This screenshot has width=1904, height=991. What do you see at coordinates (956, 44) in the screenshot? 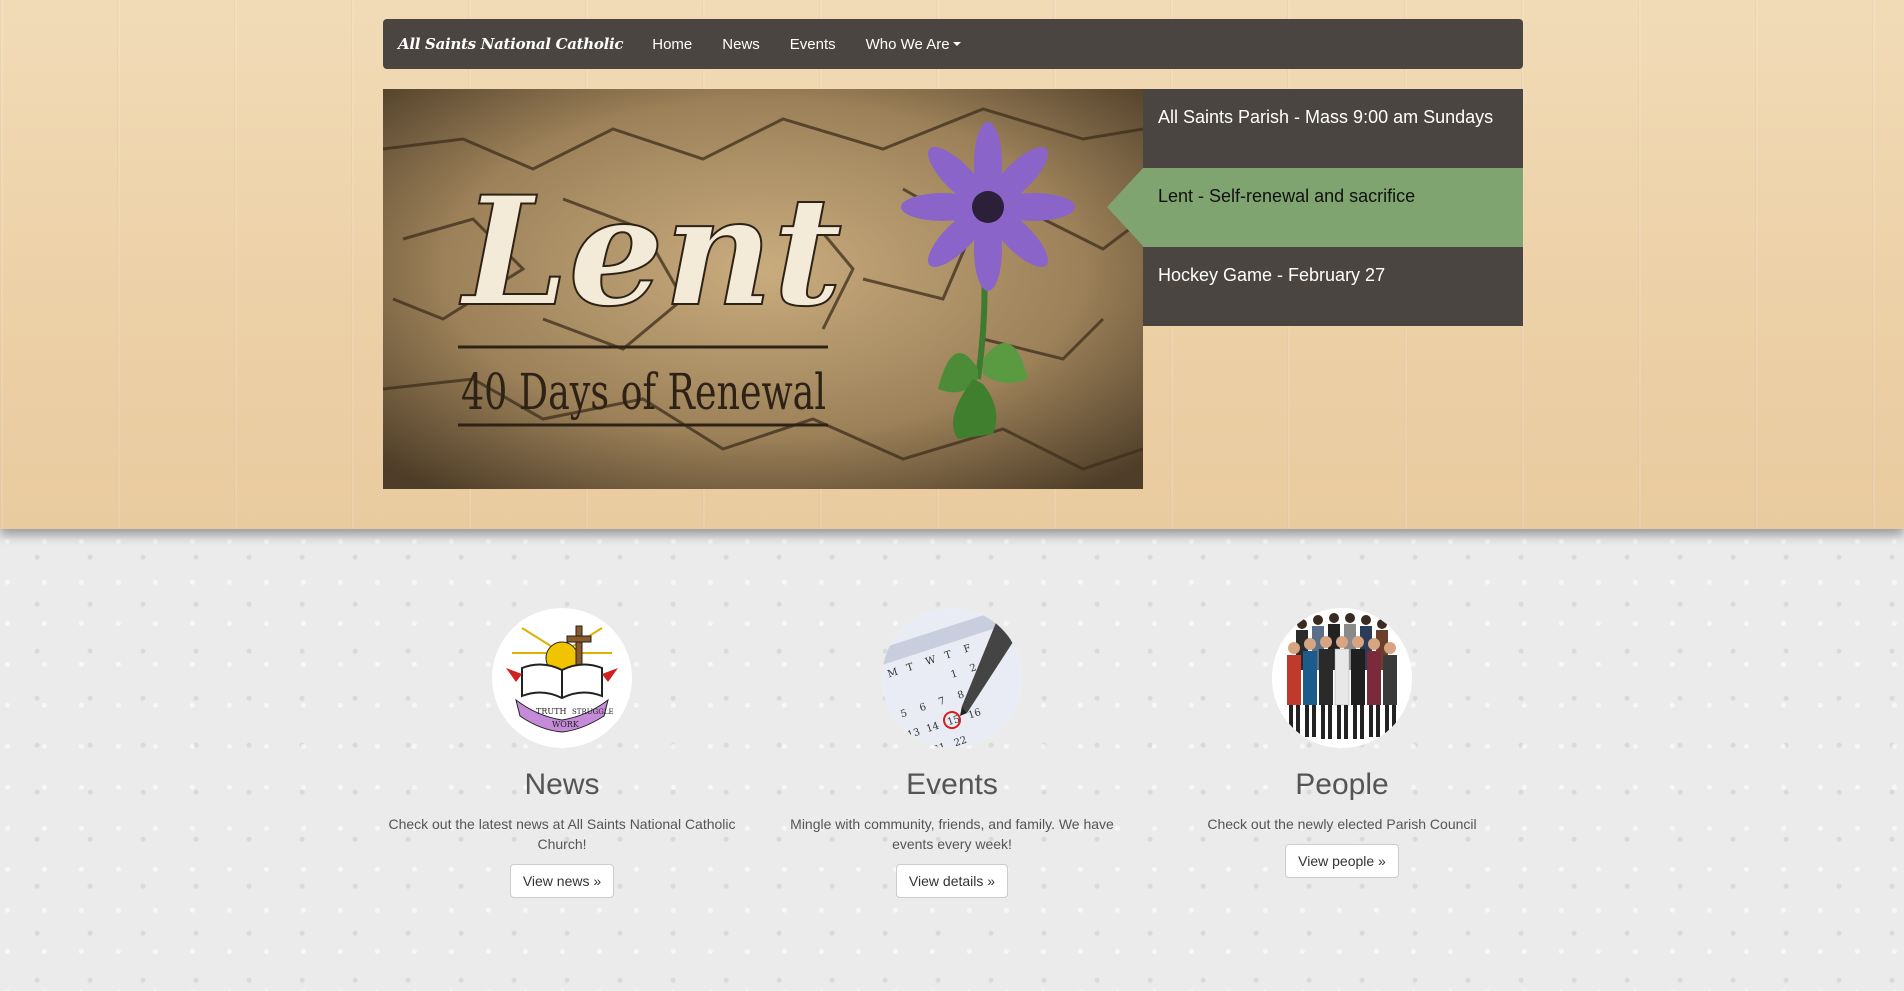
I see `caret-down-icon` at bounding box center [956, 44].